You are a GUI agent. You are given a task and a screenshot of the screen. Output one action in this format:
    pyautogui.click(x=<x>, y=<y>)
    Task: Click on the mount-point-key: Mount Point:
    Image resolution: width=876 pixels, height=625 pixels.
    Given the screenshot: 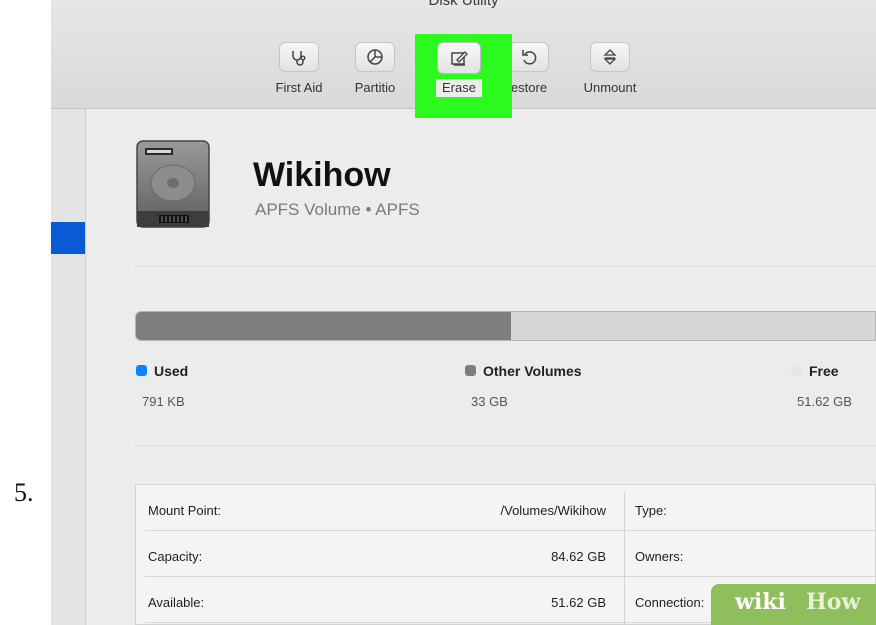 What is the action you would take?
    pyautogui.click(x=184, y=510)
    